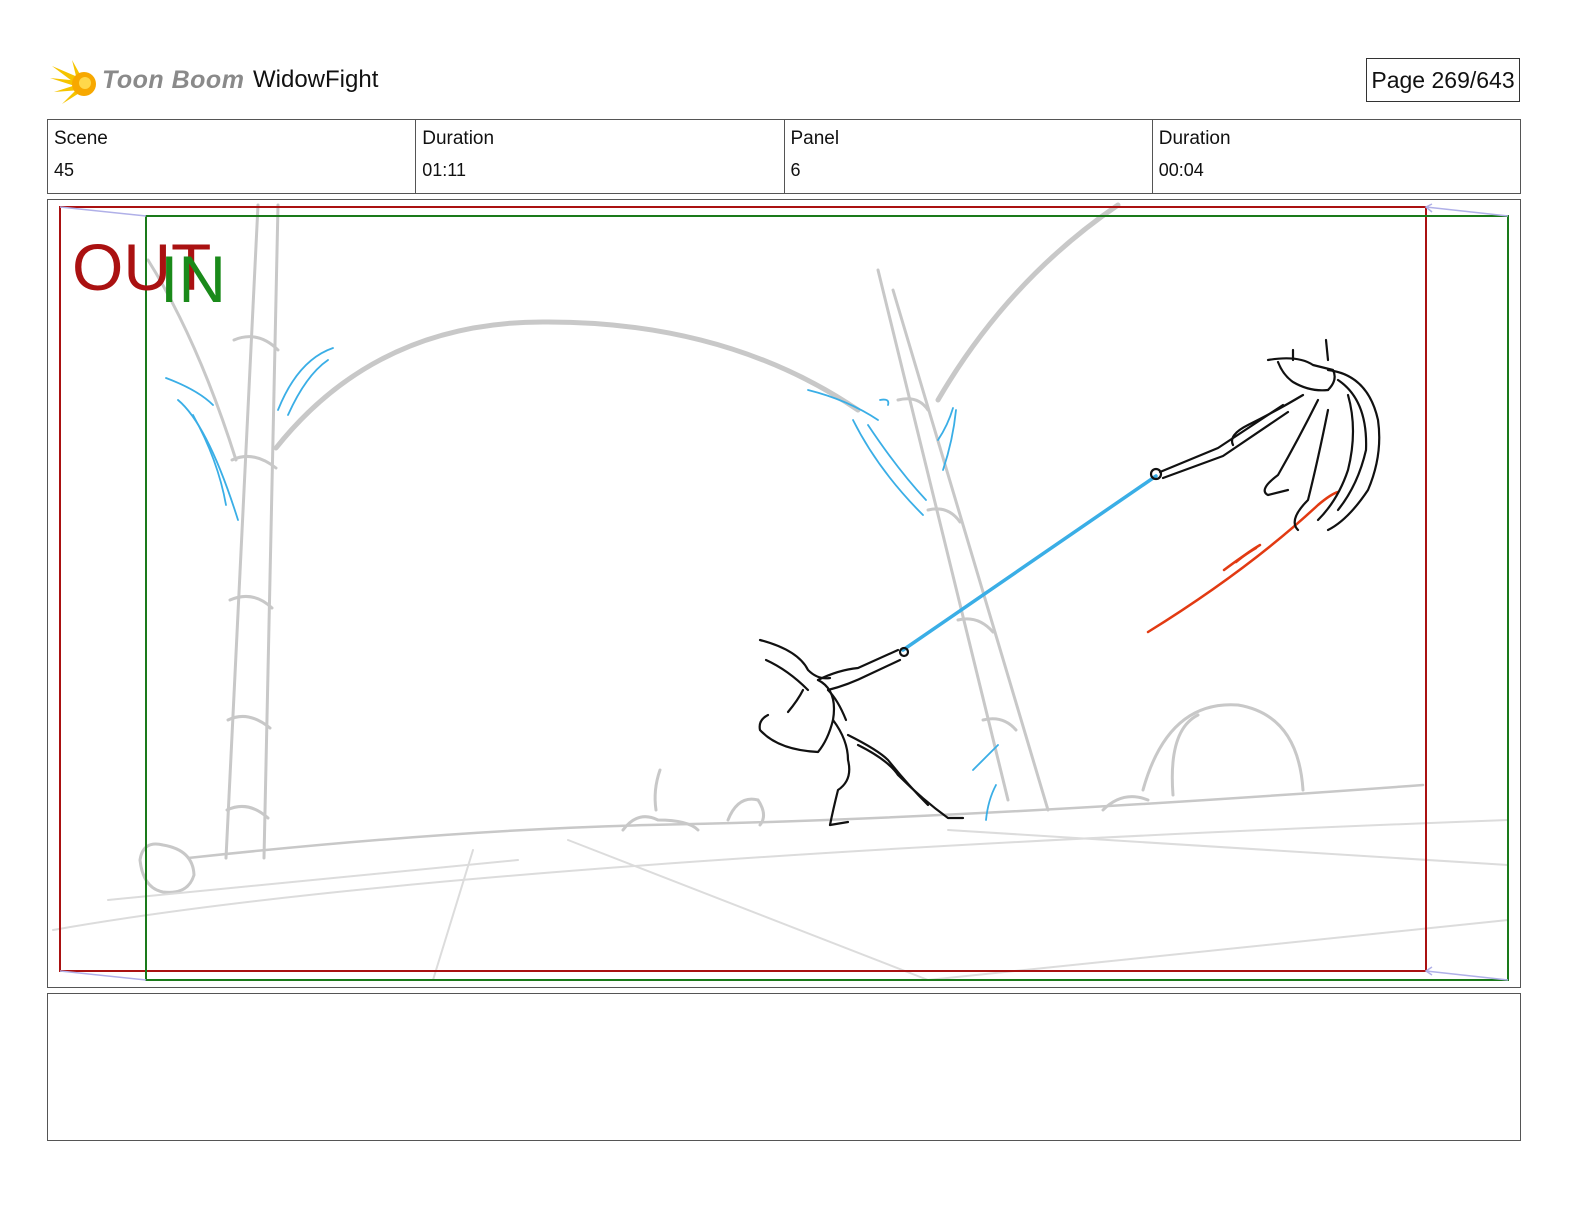  Describe the element at coordinates (600, 156) in the screenshot. I see `scene-duration-cell: Duration 01:11` at that location.